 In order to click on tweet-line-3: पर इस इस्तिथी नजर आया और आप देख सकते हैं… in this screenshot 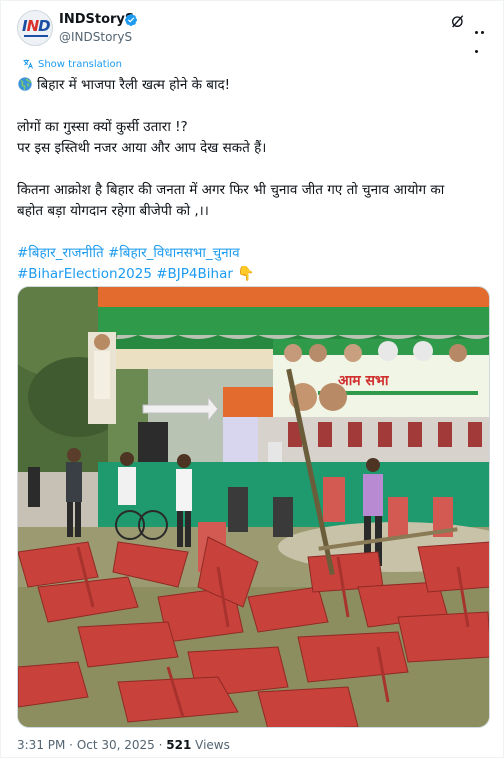, I will do `click(142, 148)`.